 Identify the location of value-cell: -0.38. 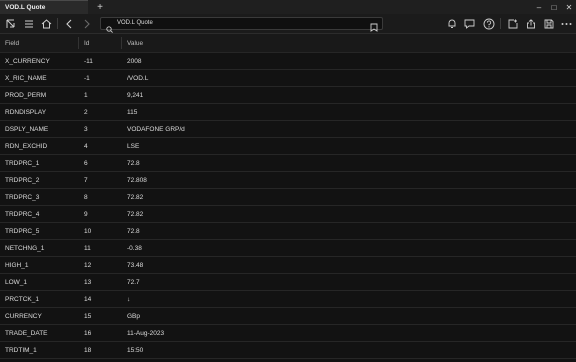
(134, 248).